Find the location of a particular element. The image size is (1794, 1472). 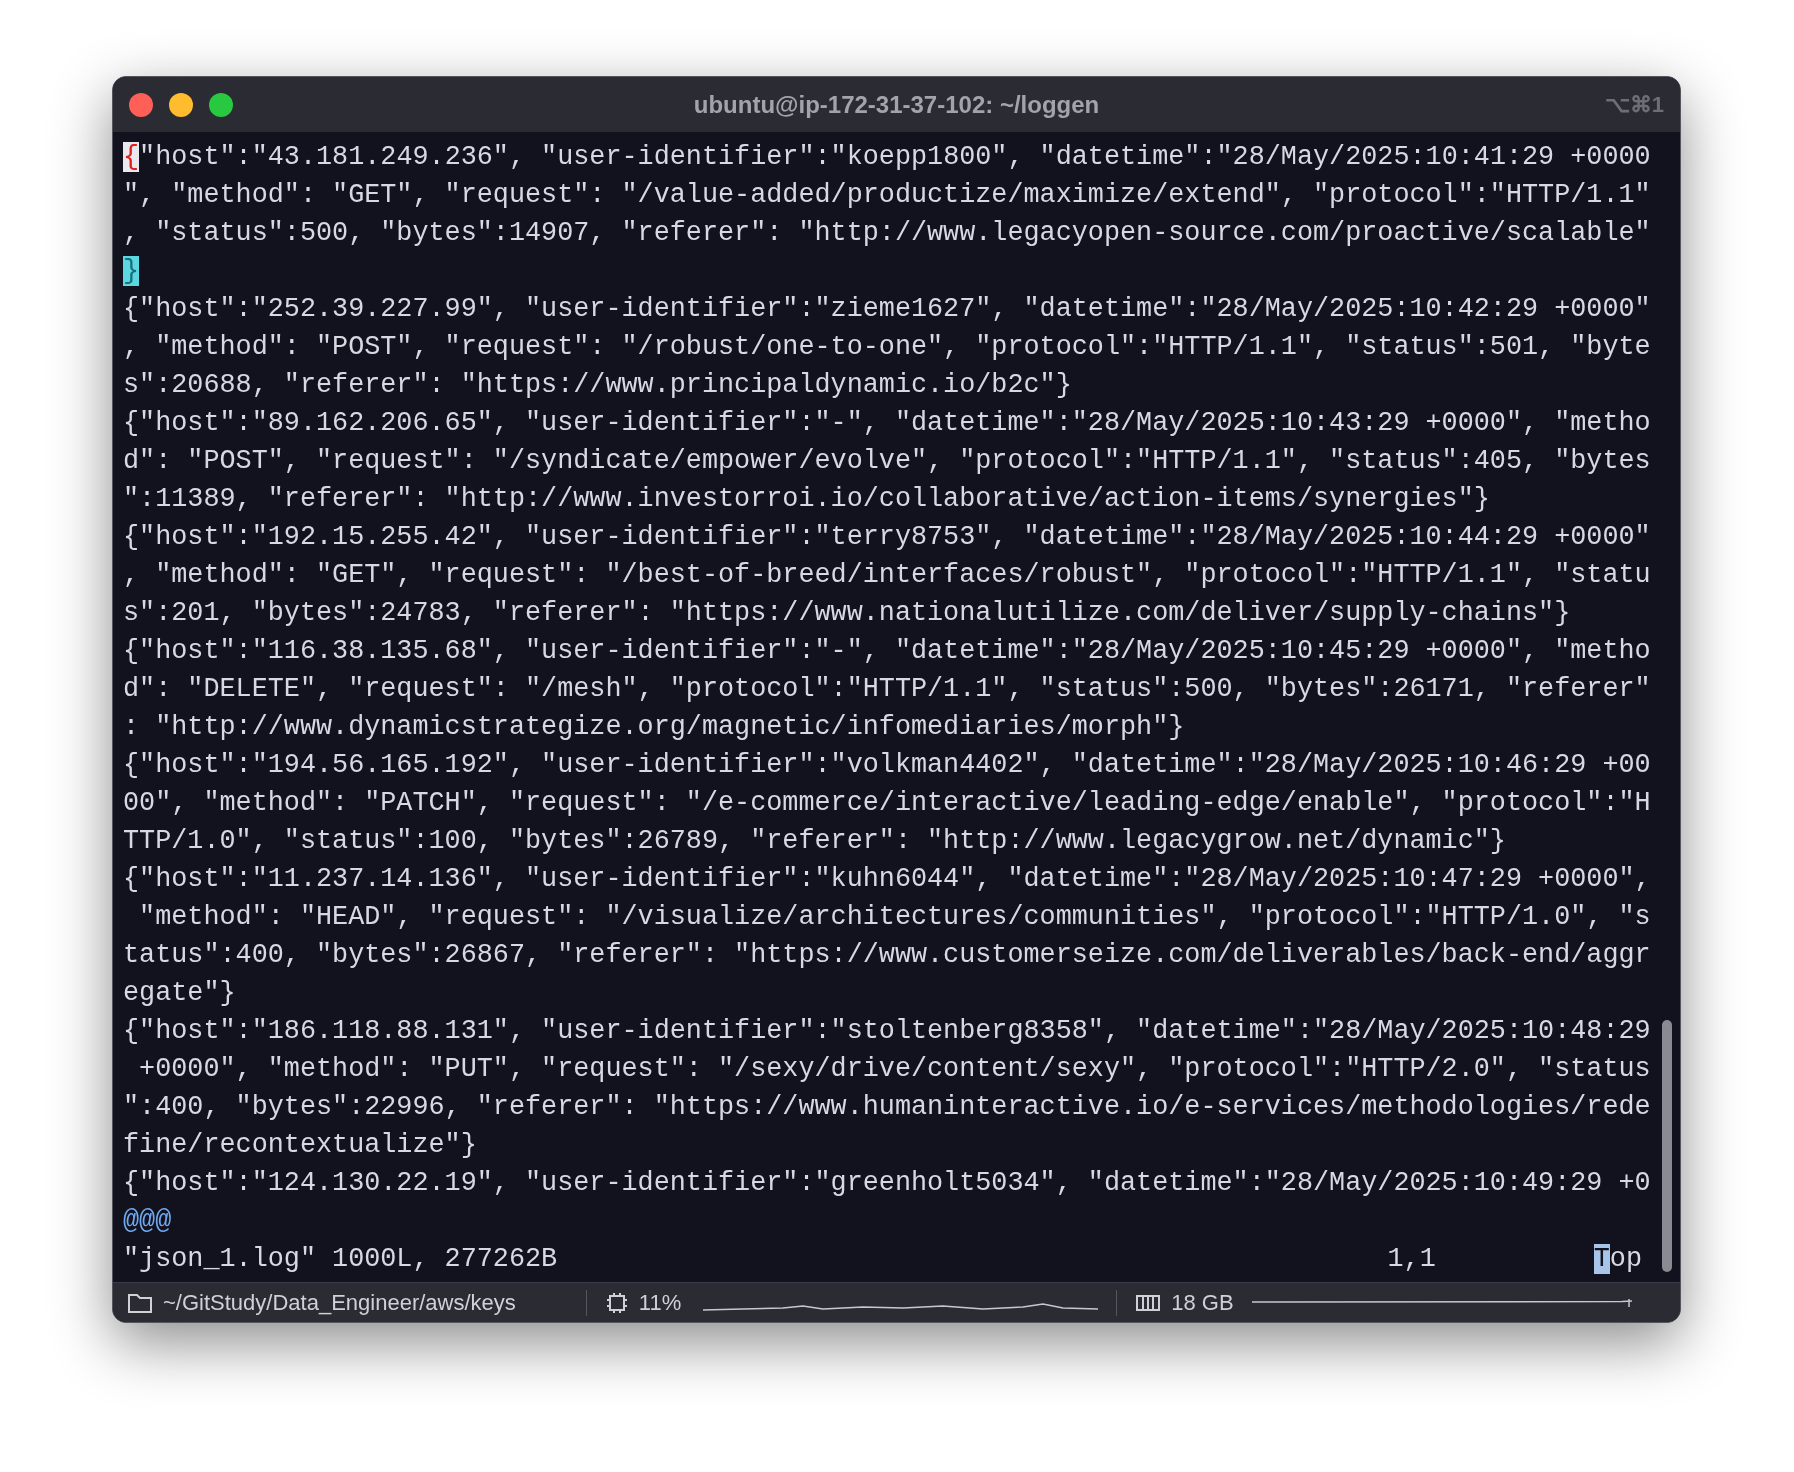

buffer-line: d": "POST", "request": "/syndicate/empower/evolve", "protocol":"HTTP/1.1", "status":405, "bytes is located at coordinates (887, 461).